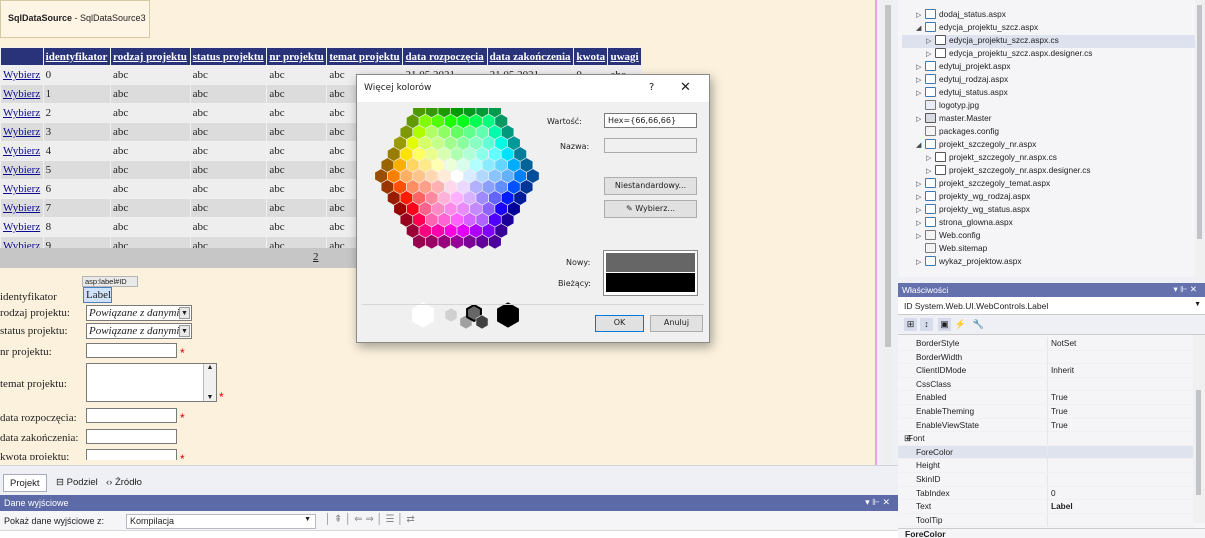 The height and width of the screenshot is (538, 1205). I want to click on color-honeycomb, so click(471, 228).